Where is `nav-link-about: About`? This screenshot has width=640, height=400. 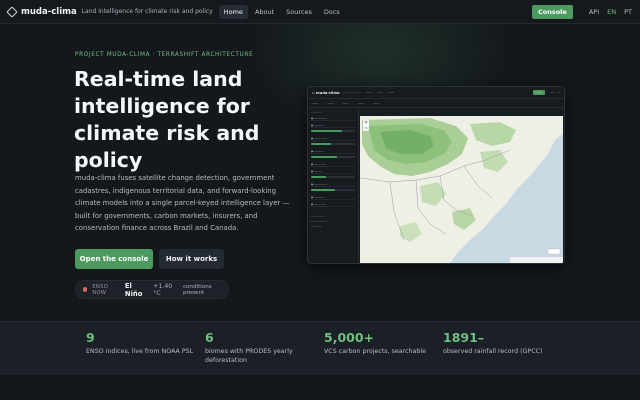
nav-link-about: About is located at coordinates (264, 12).